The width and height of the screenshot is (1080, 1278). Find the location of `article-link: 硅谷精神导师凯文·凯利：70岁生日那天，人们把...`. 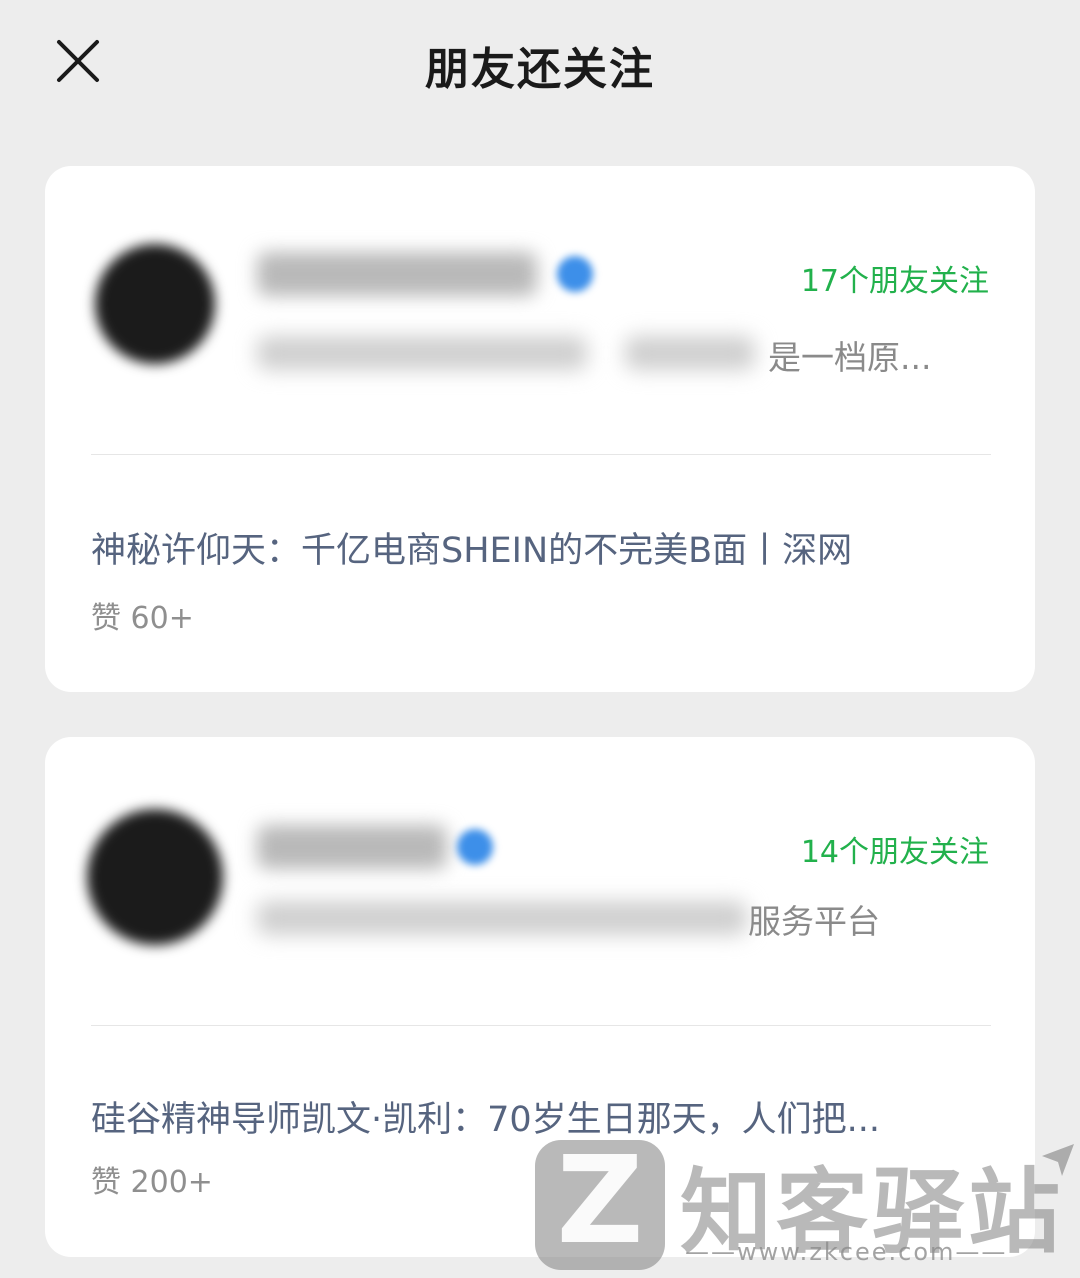

article-link: 硅谷精神导师凯文·凯利：70岁生日那天，人们把... is located at coordinates (485, 1116).